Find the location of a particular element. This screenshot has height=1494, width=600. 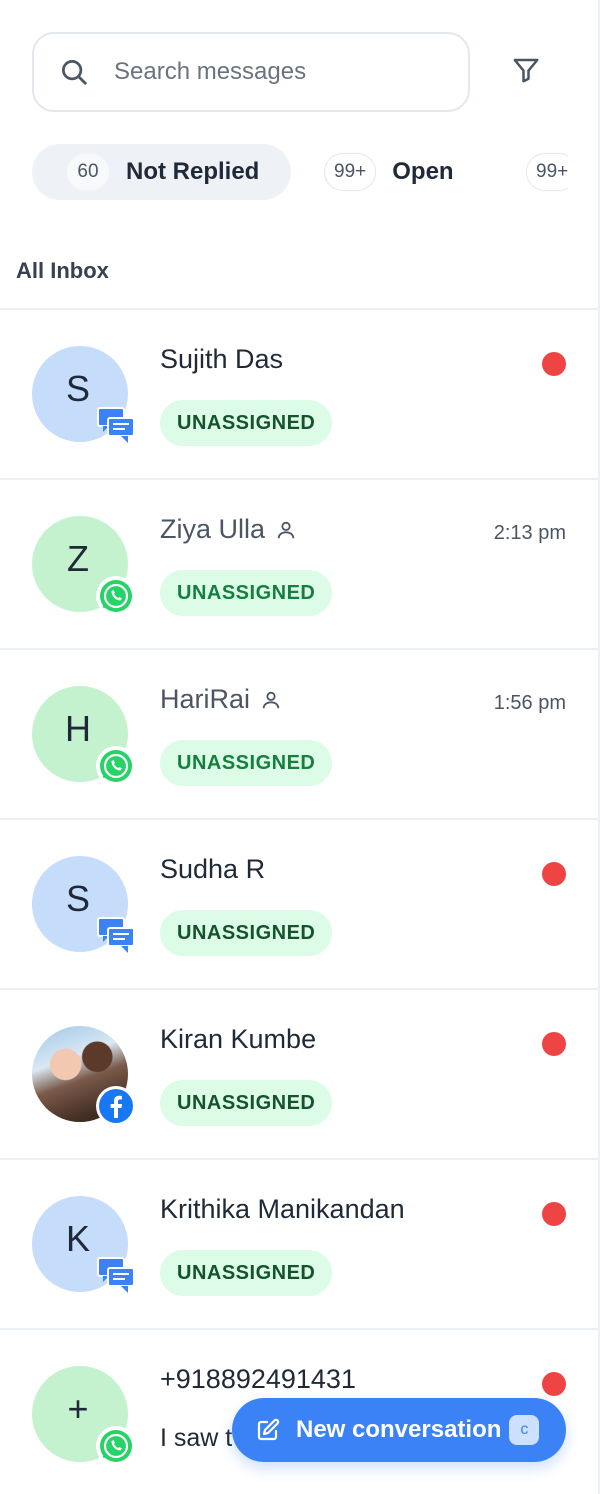

timestamp: 1:56 pm is located at coordinates (529, 703).